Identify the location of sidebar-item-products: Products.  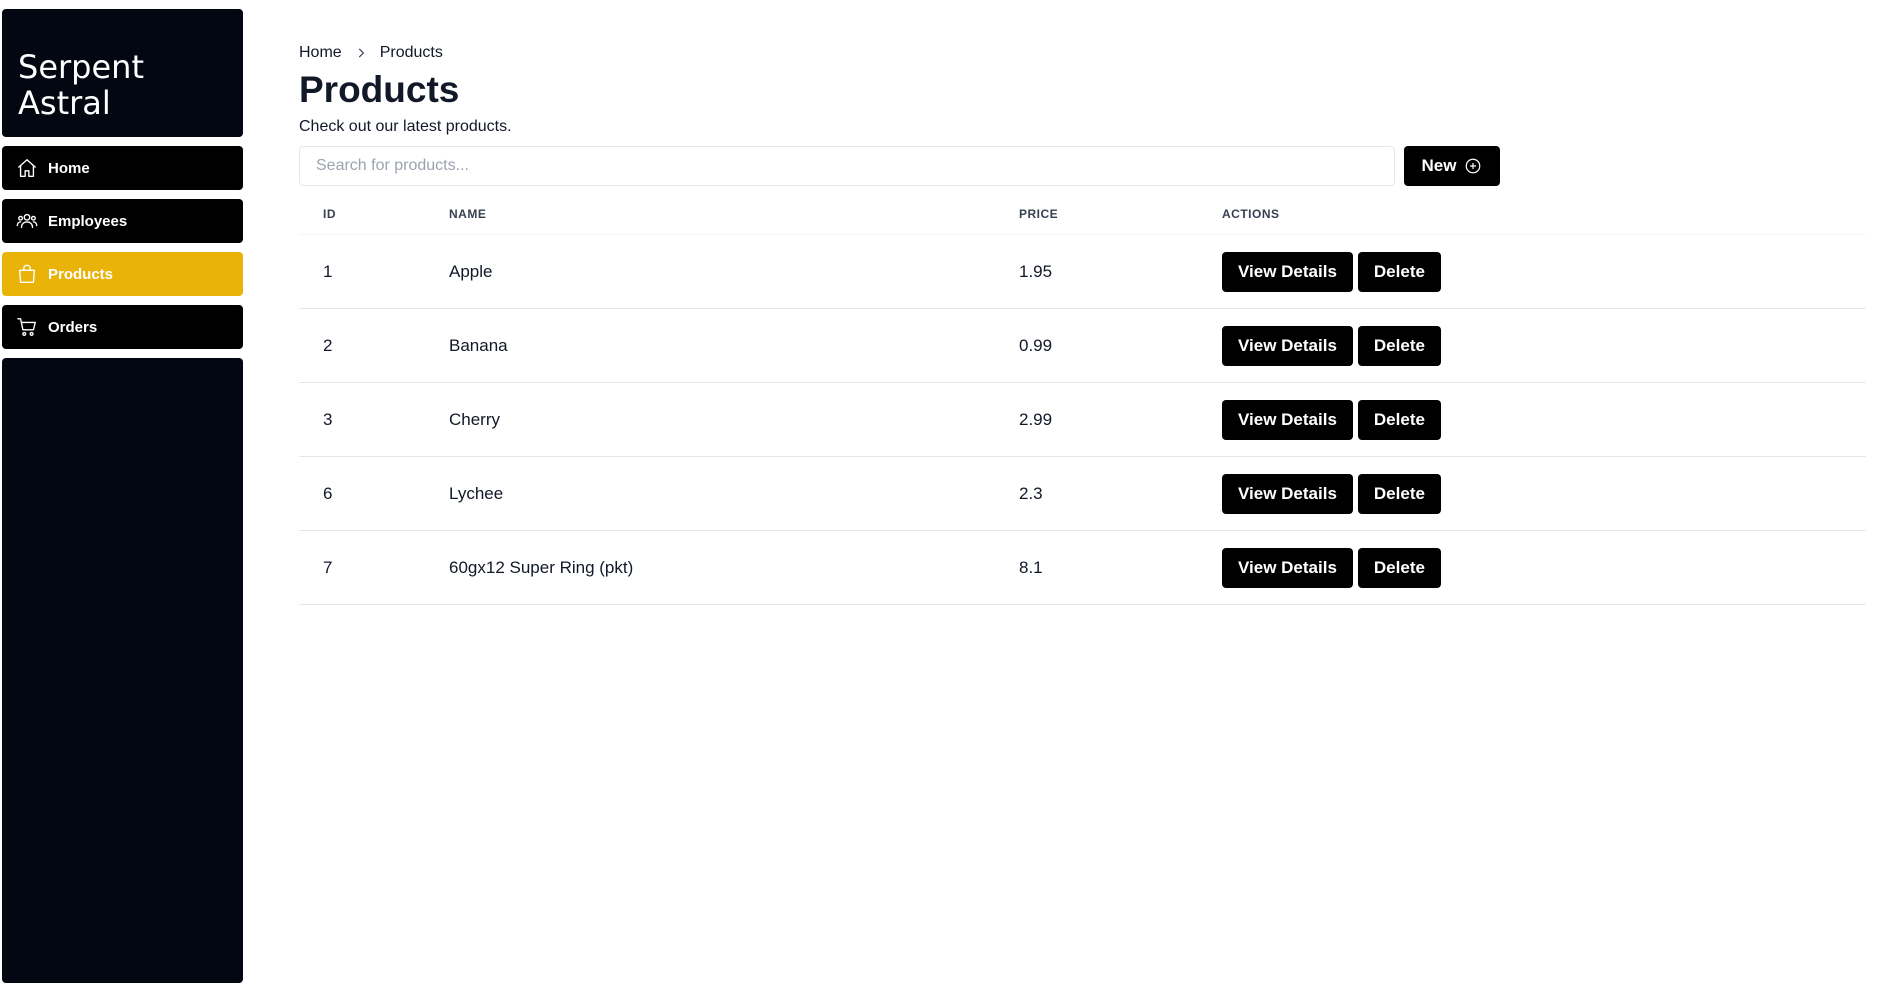
(122, 274).